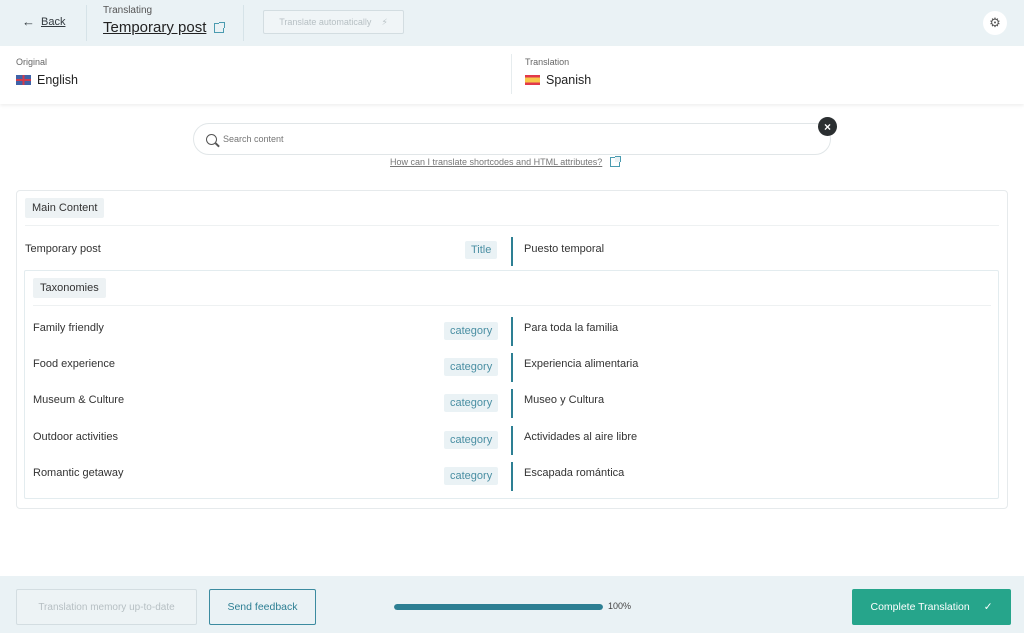 The image size is (1024, 633). I want to click on post-title-link: Temporary post, so click(164, 27).